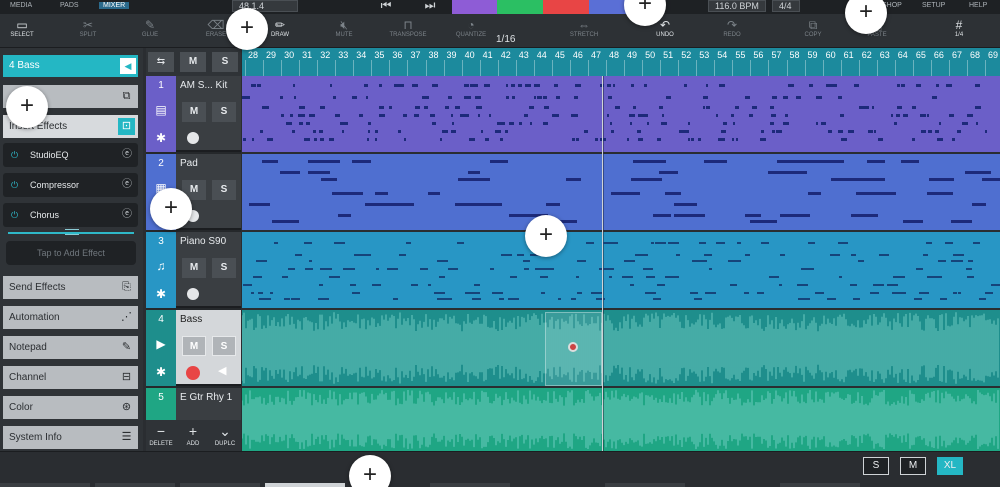  What do you see at coordinates (70, 287) in the screenshot?
I see `send-effects-row: Send Effects ⎘` at bounding box center [70, 287].